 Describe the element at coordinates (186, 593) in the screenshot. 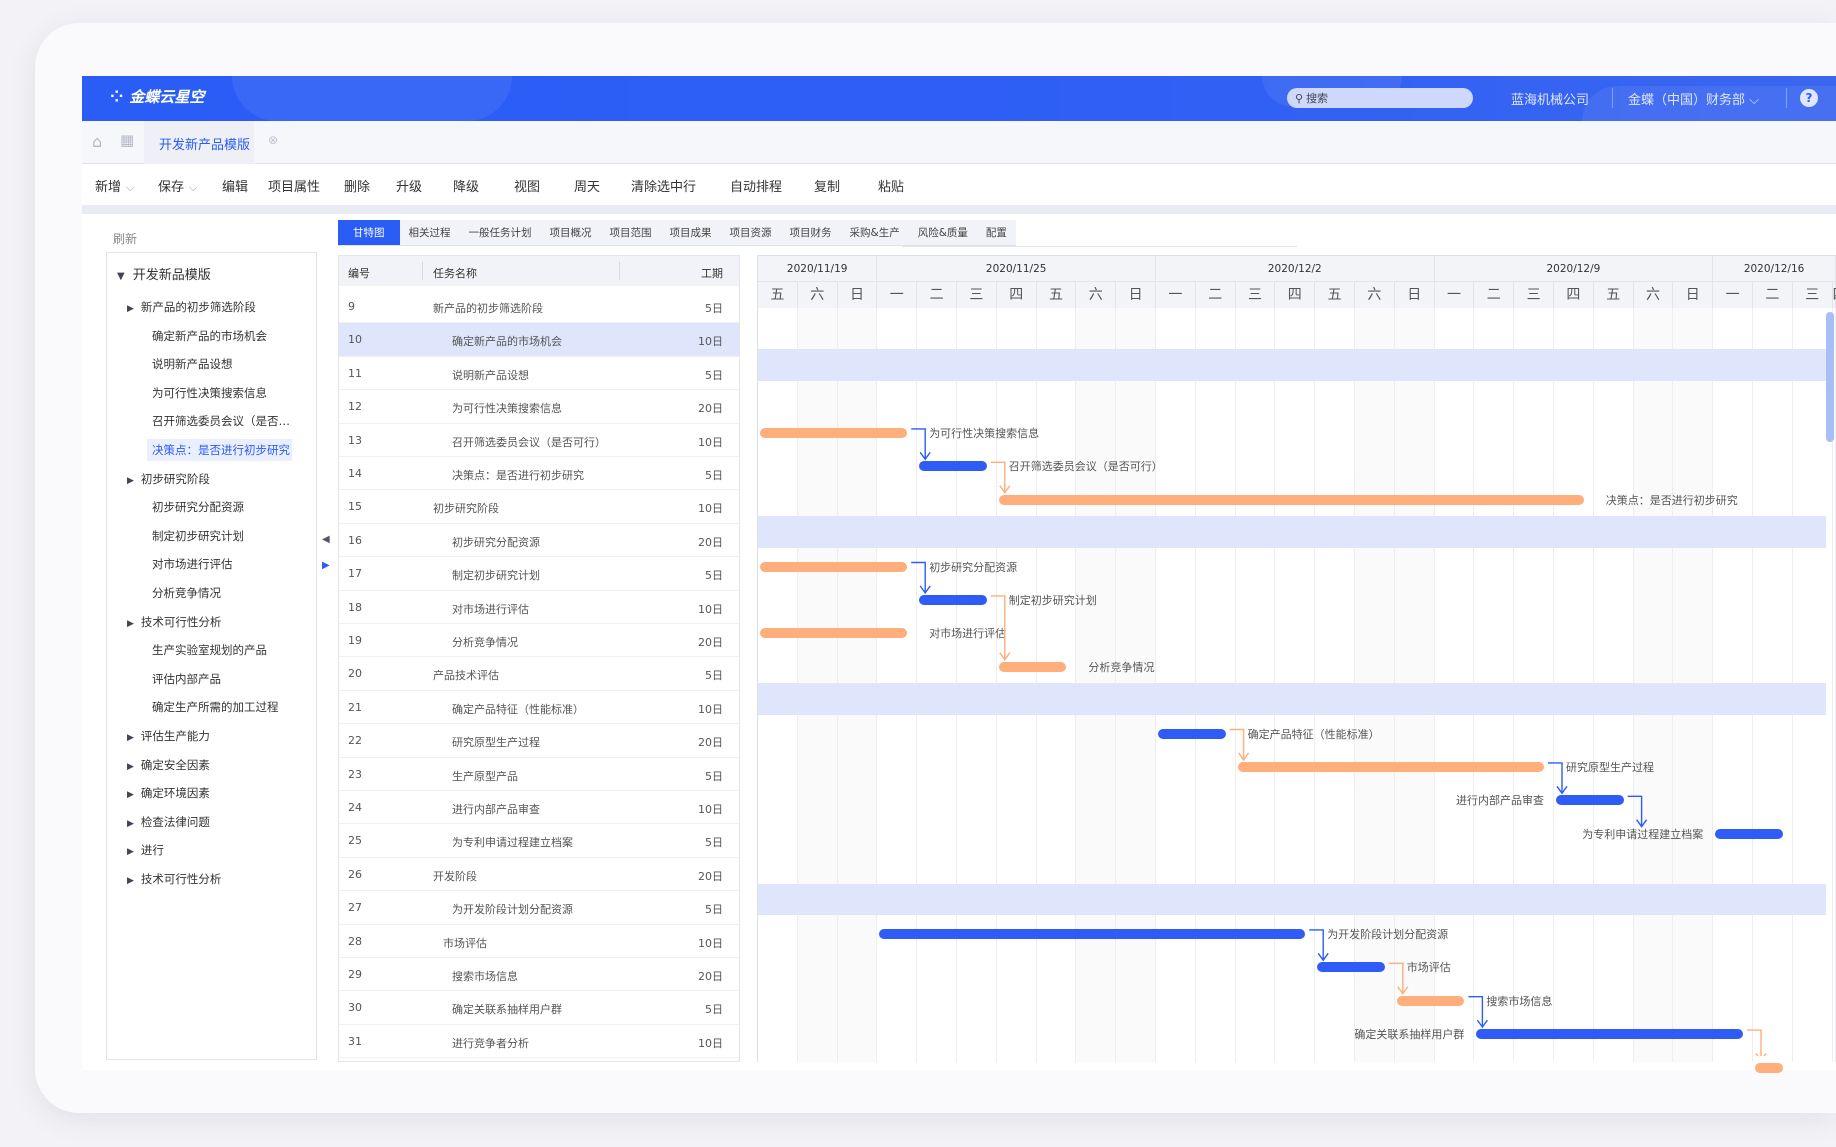

I see `tree-item: 分析竞争情况` at that location.